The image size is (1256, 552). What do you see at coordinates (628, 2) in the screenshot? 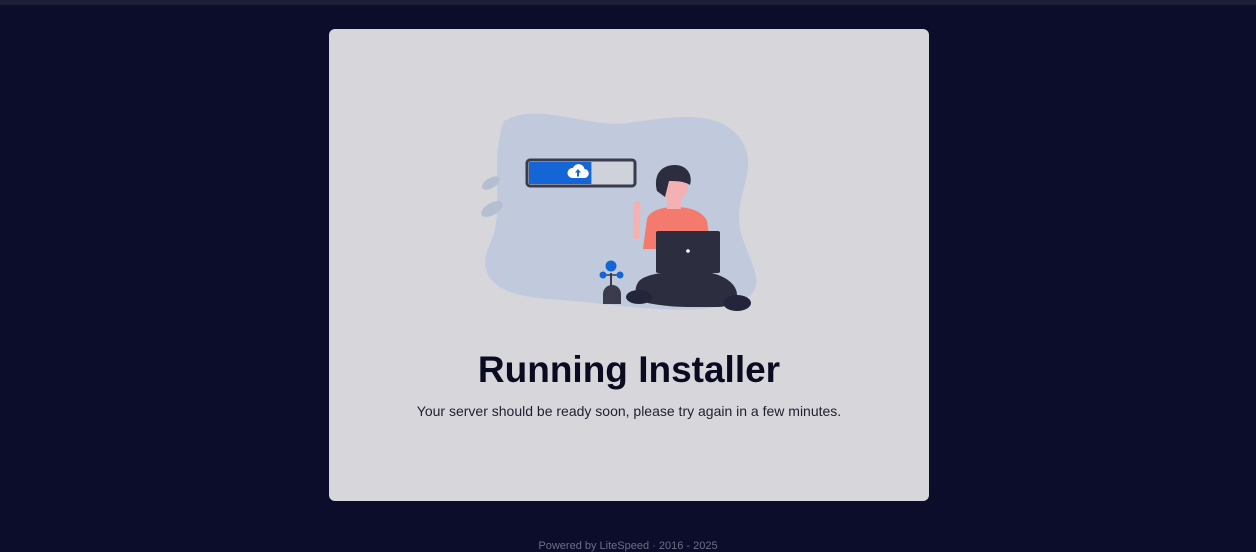
I see `top-strip` at bounding box center [628, 2].